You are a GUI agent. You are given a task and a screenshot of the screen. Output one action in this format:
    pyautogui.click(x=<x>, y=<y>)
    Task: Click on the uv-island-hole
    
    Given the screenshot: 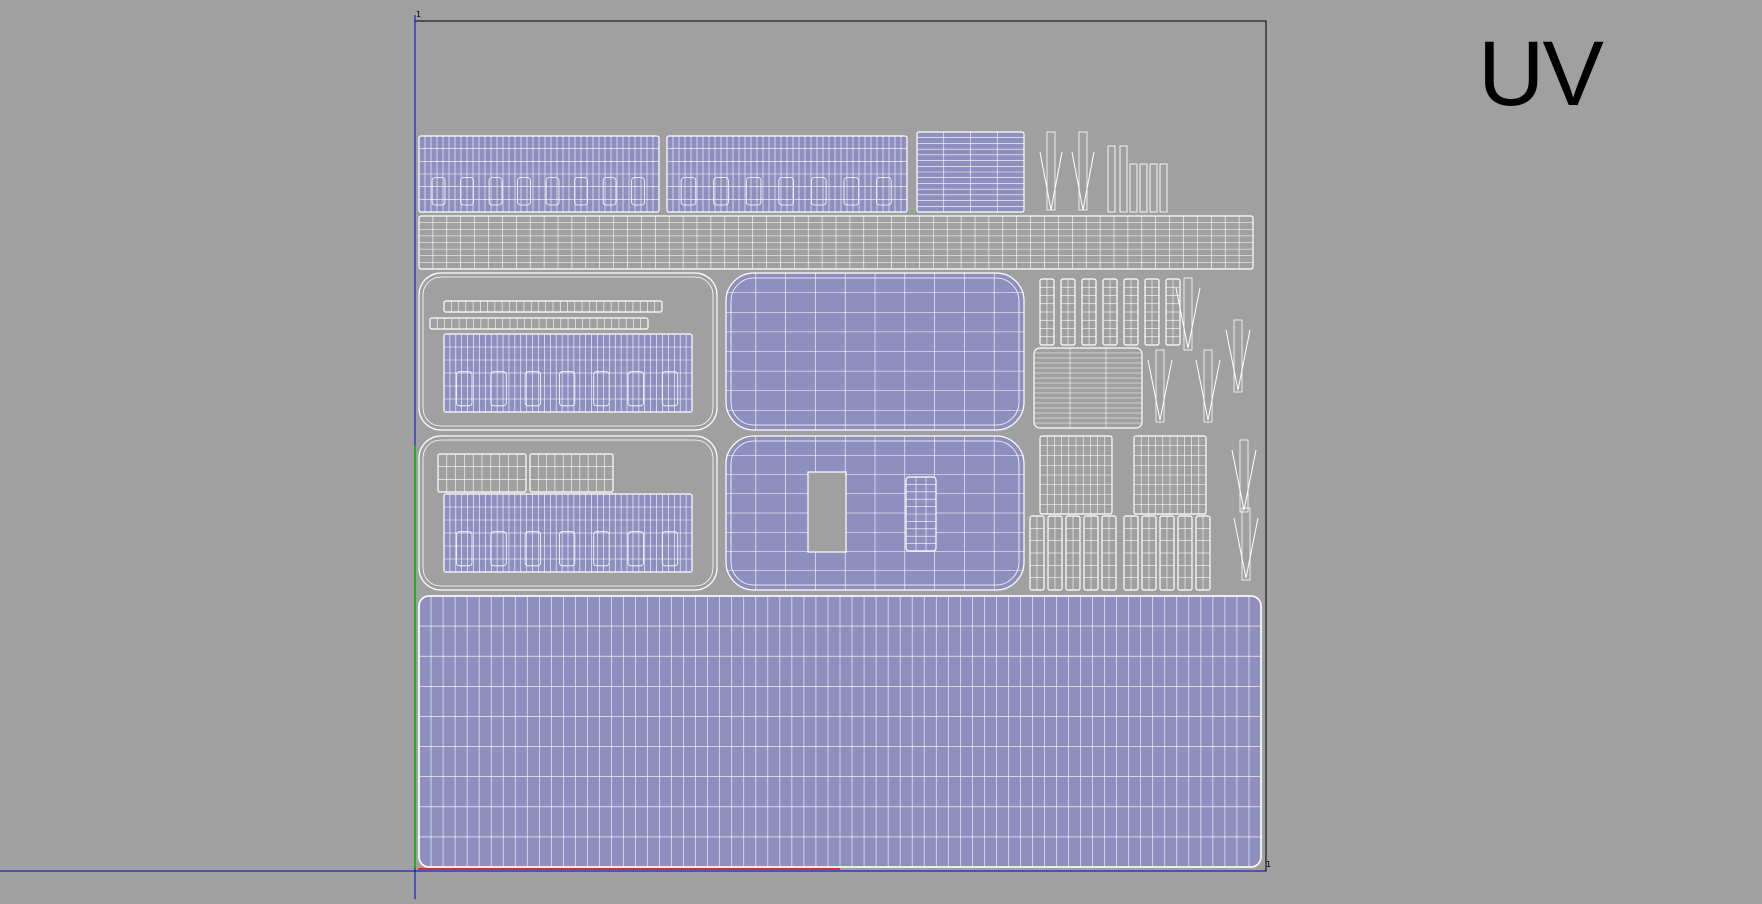 What is the action you would take?
    pyautogui.click(x=827, y=512)
    